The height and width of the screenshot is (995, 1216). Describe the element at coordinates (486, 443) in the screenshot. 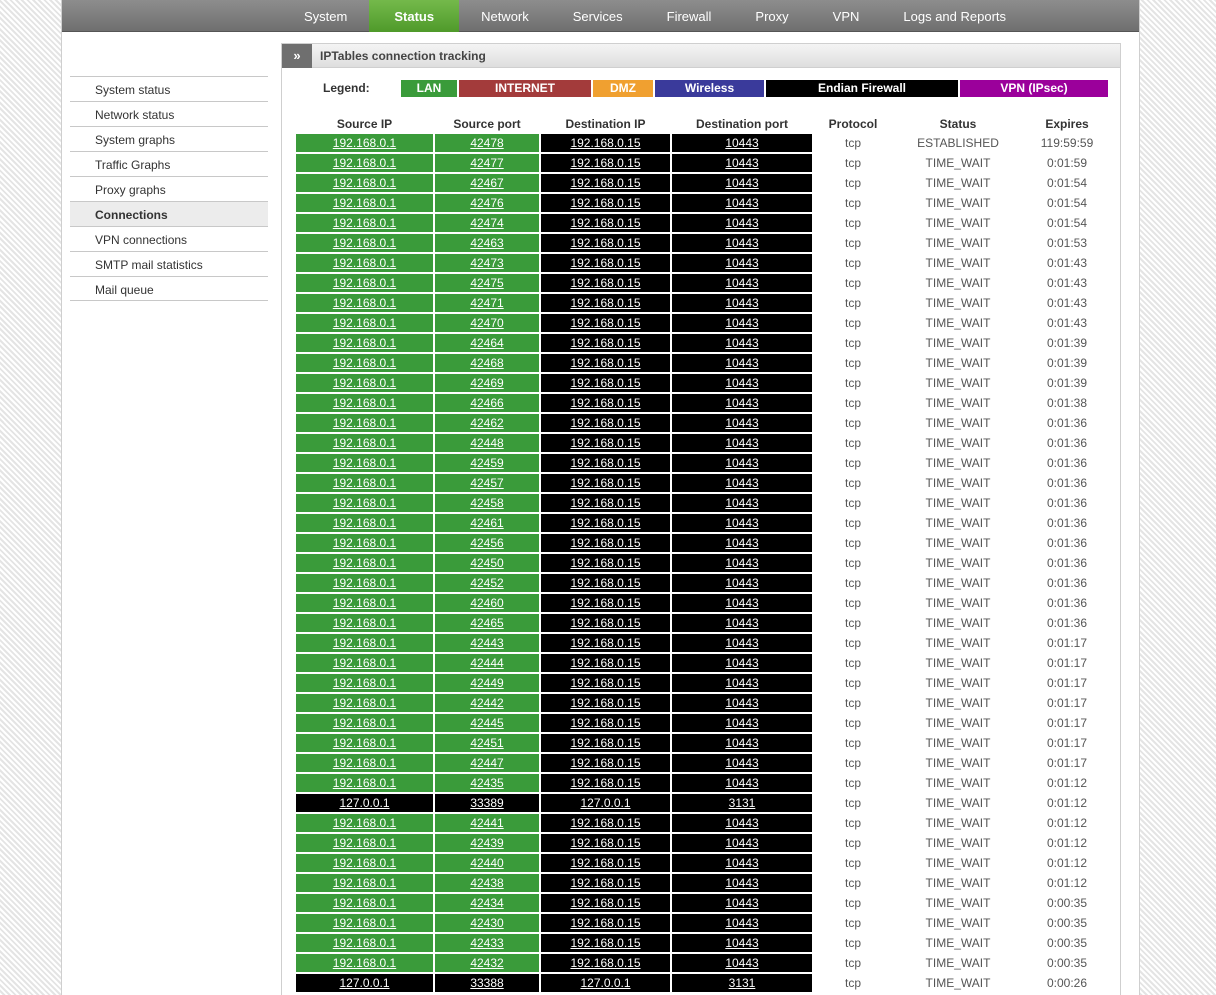

I see `source-port-link: 42448` at that location.